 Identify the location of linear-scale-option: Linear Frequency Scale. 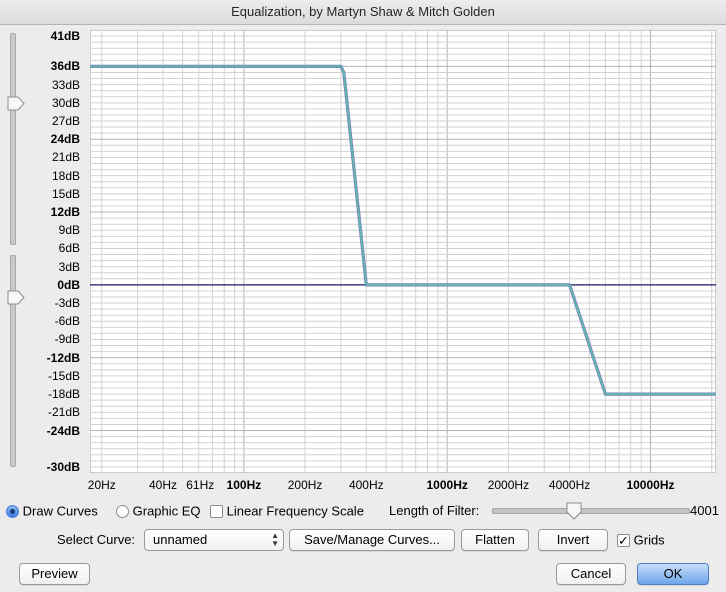
(287, 511).